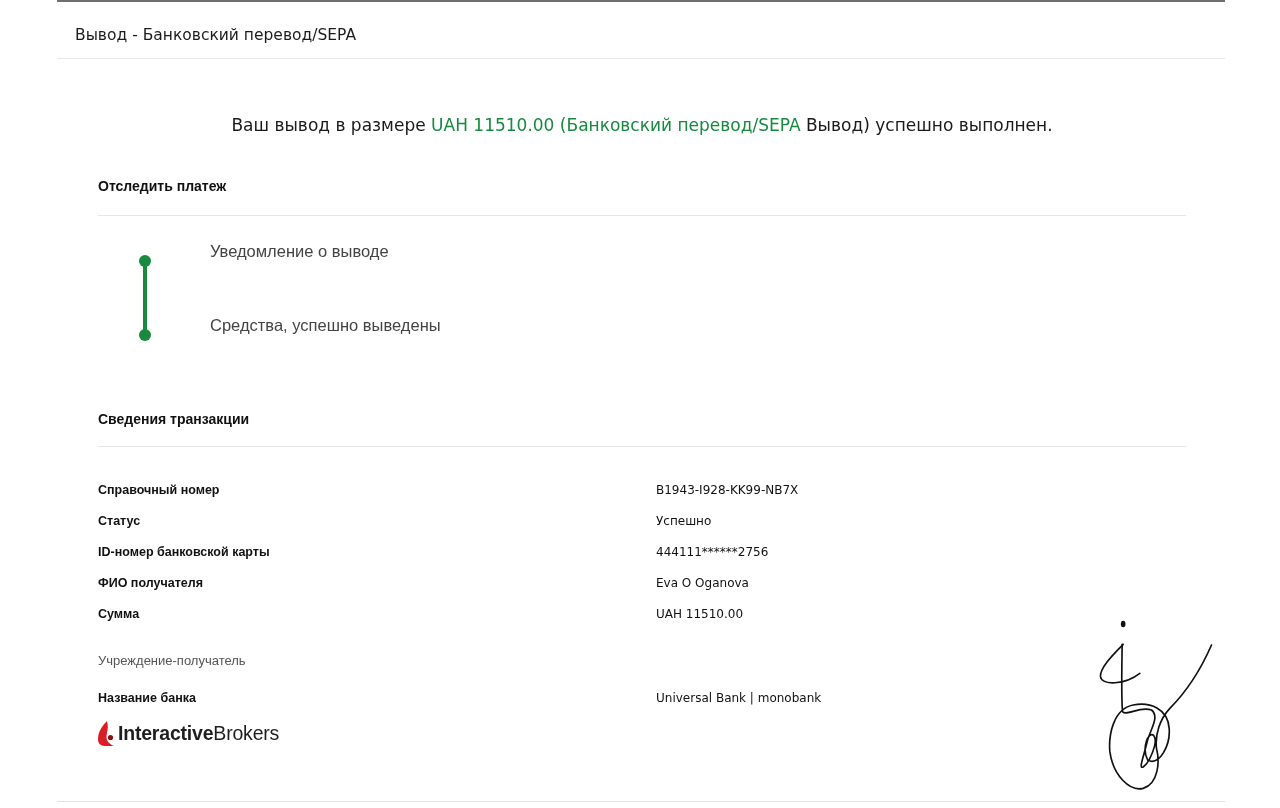  Describe the element at coordinates (162, 186) in the screenshot. I see `section-heading: Отследить платеж` at that location.